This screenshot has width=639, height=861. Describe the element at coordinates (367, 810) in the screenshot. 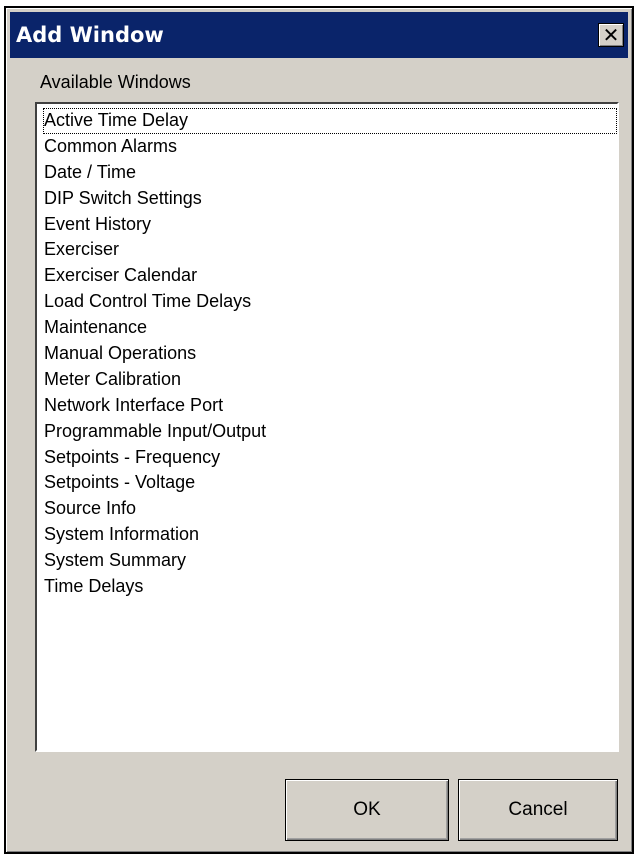

I see `ok-button: OK` at that location.